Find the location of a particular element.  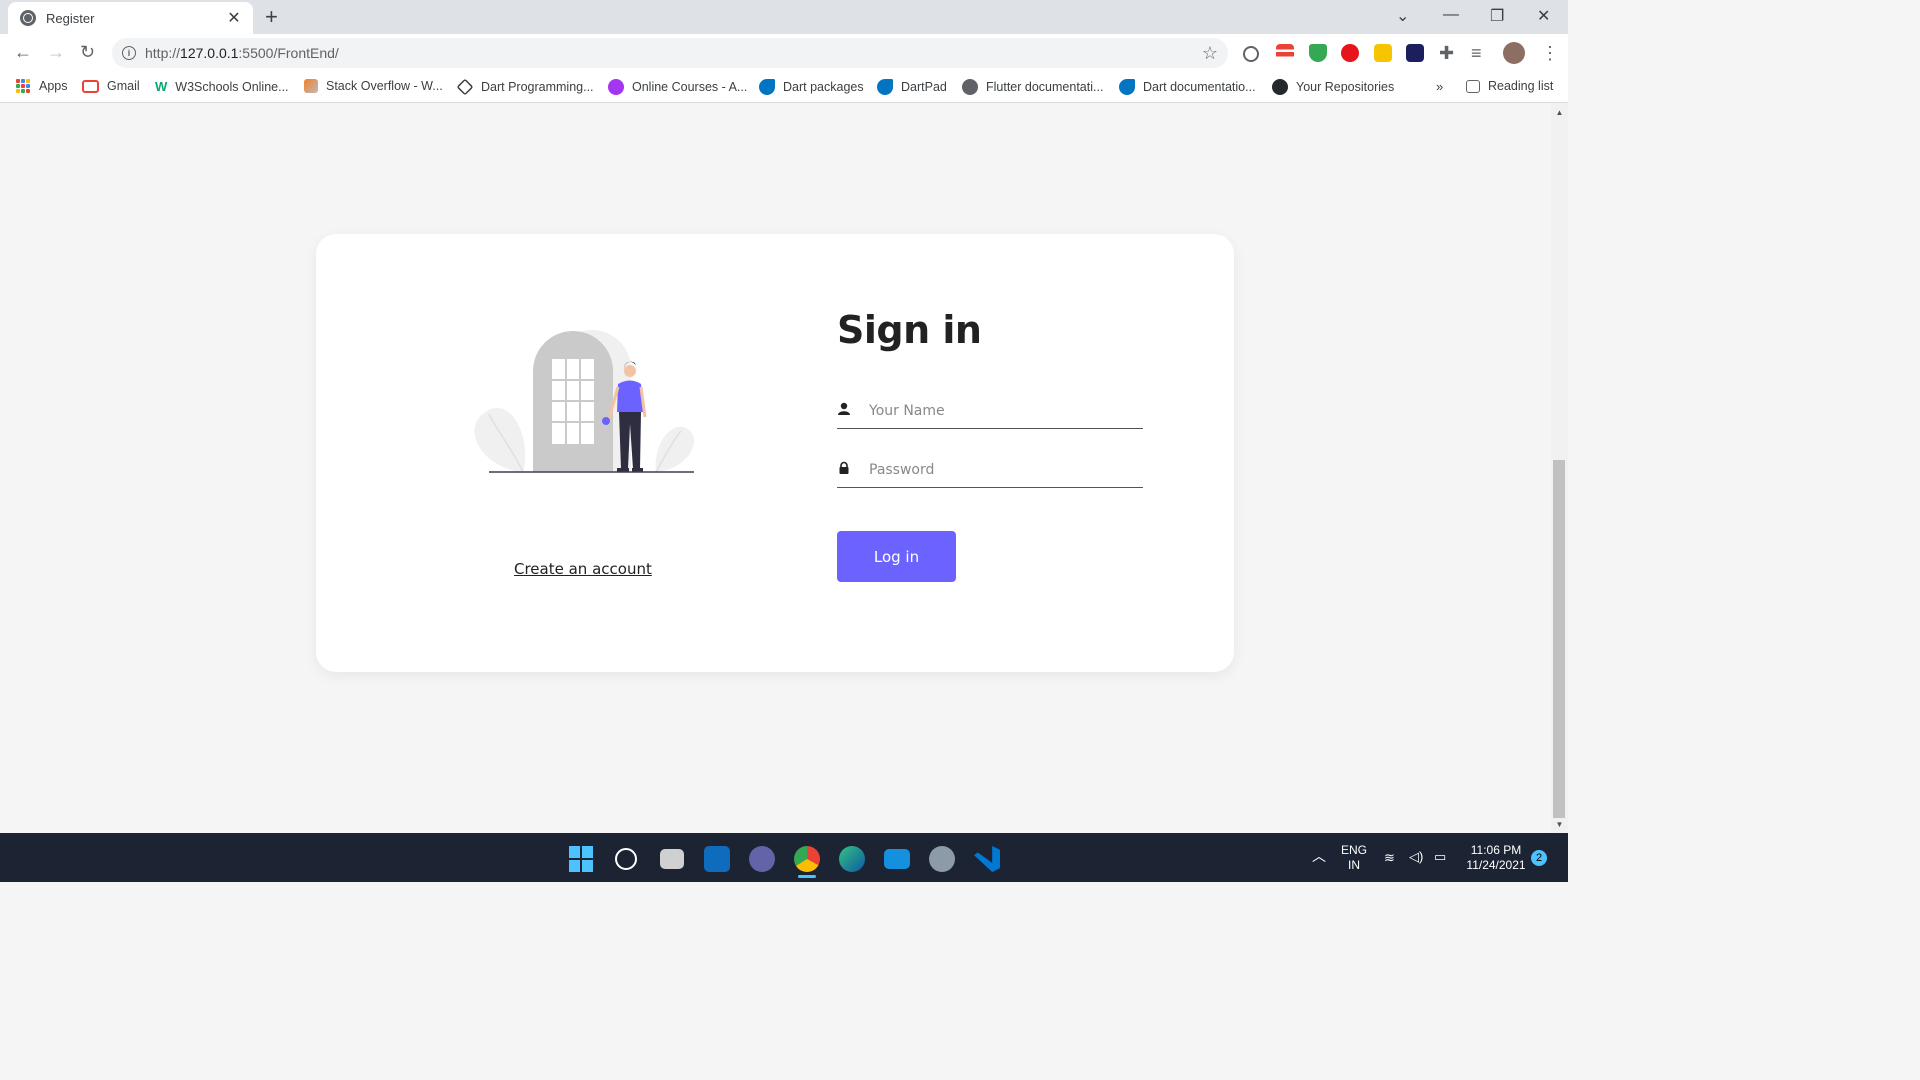

bookmark-dartpad: DartPad is located at coordinates (912, 87).